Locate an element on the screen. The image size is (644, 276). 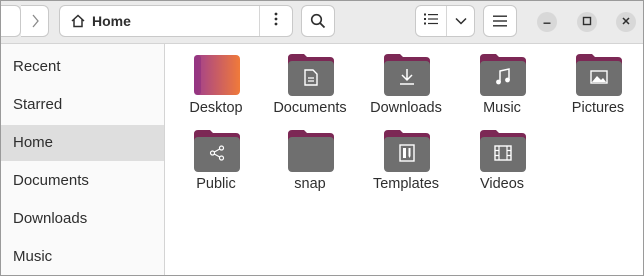
file-item-videos: Videos is located at coordinates (502, 157).